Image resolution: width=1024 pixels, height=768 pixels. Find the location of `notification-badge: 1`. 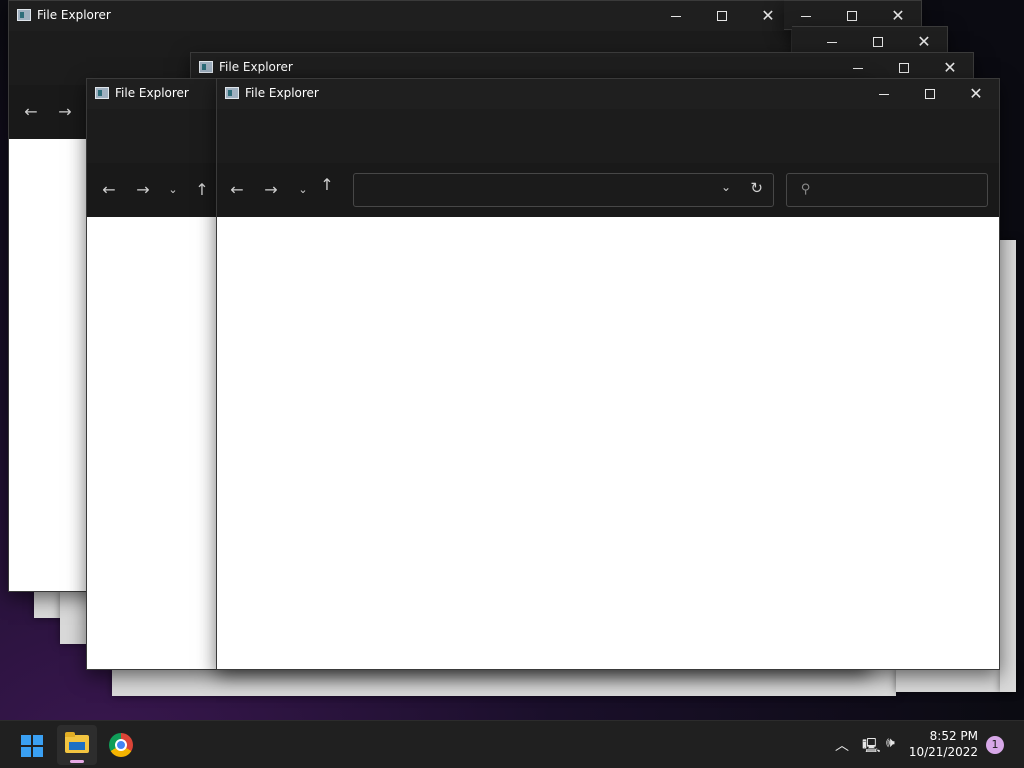

notification-badge: 1 is located at coordinates (995, 745).